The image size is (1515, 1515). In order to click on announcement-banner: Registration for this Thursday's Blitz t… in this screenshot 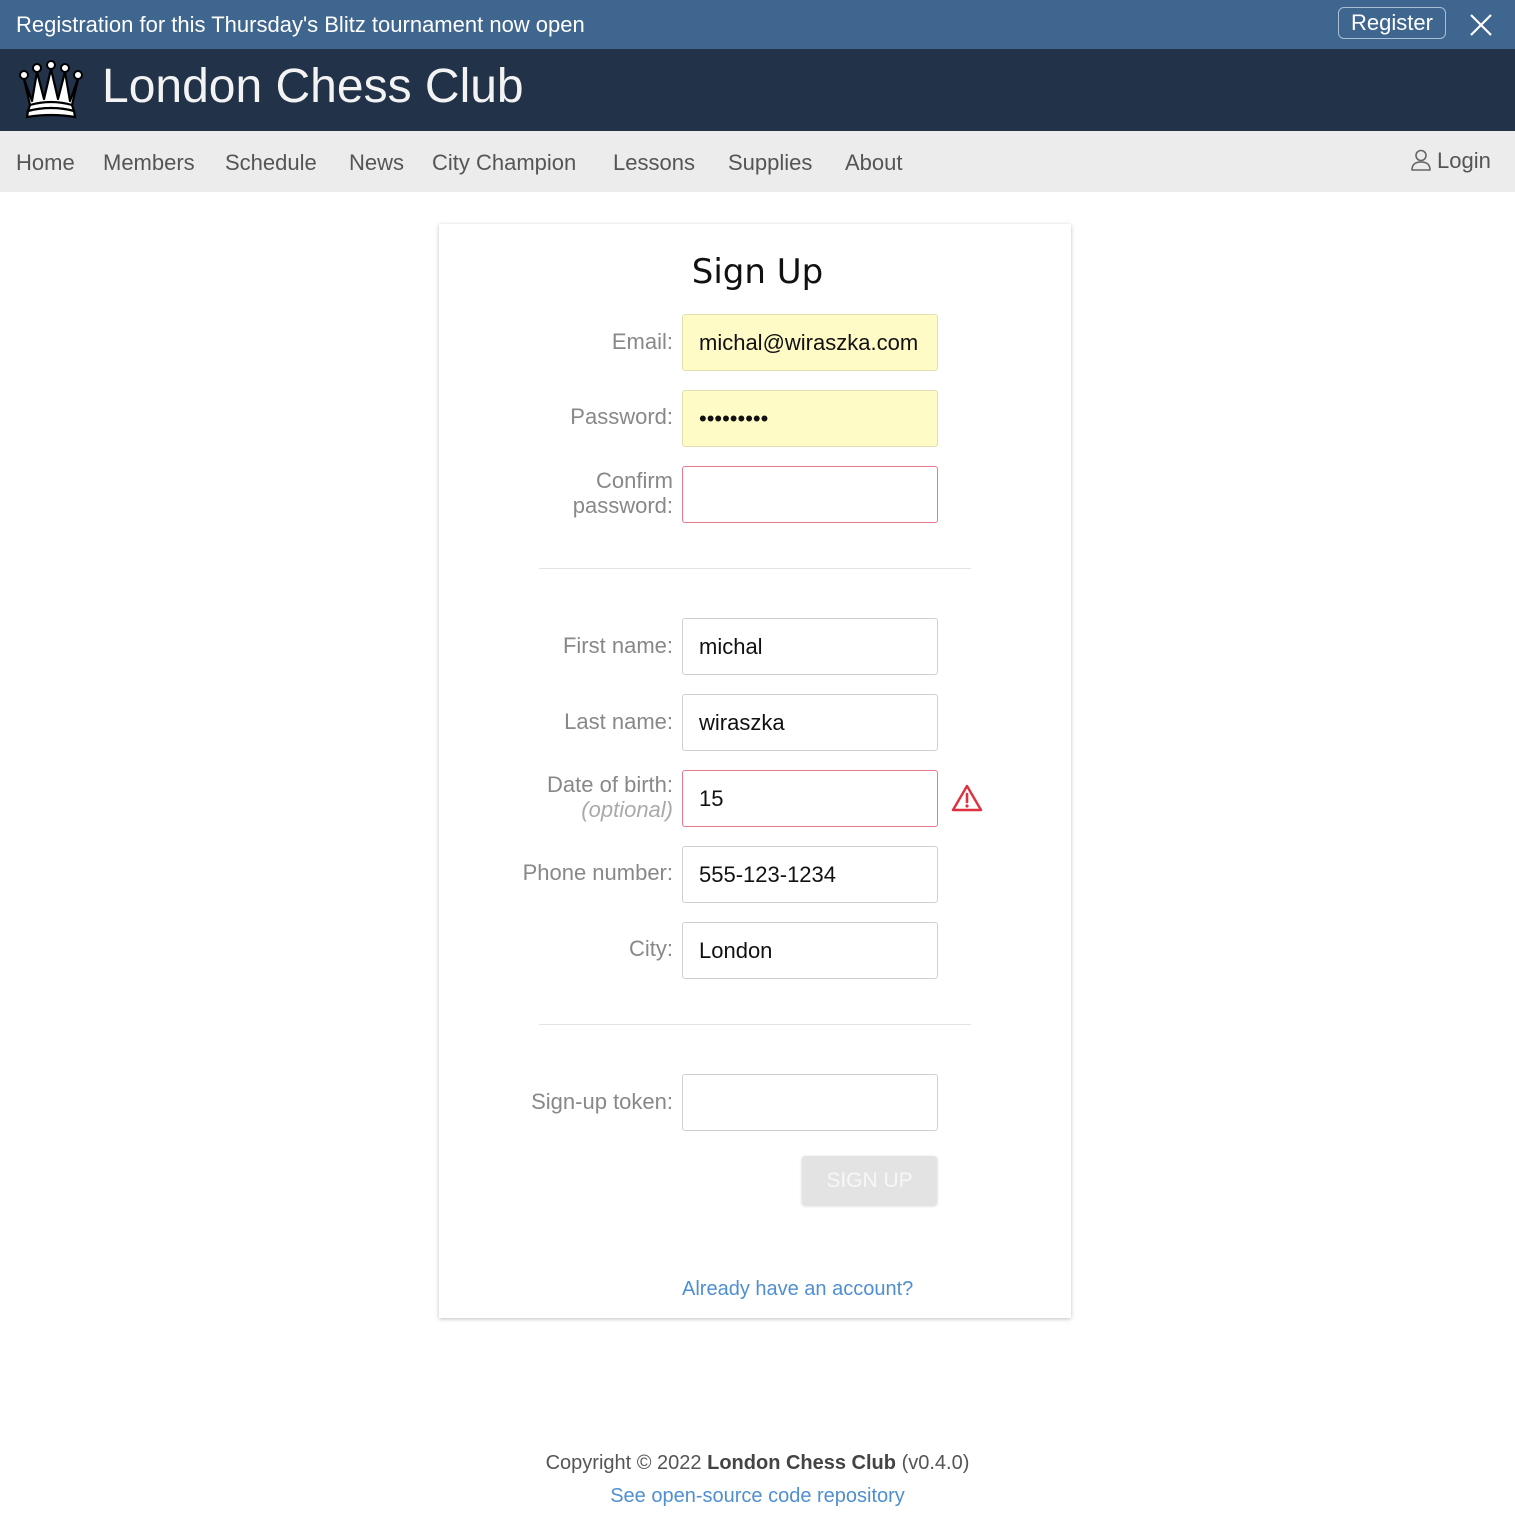, I will do `click(757, 24)`.